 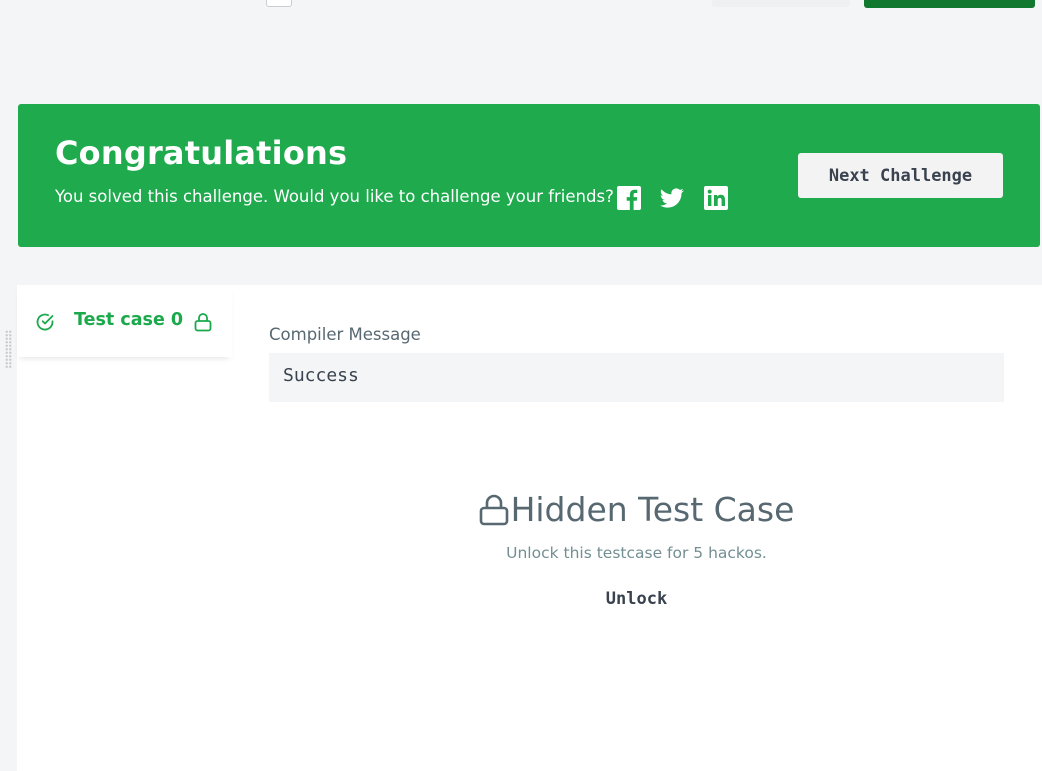 I want to click on twitter-icon, so click(x=672, y=198).